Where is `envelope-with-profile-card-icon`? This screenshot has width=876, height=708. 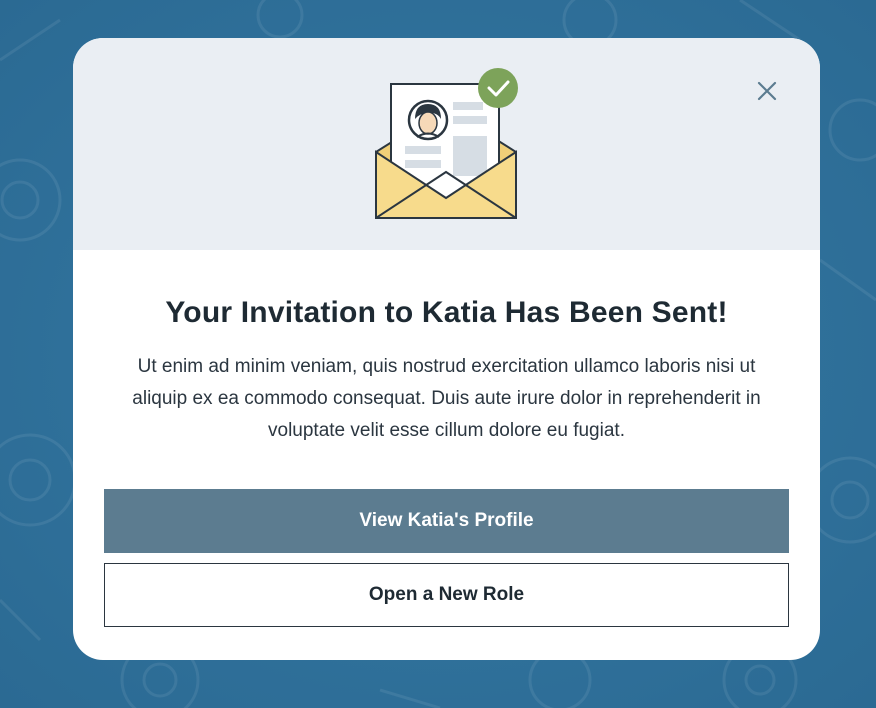 envelope-with-profile-card-icon is located at coordinates (446, 143).